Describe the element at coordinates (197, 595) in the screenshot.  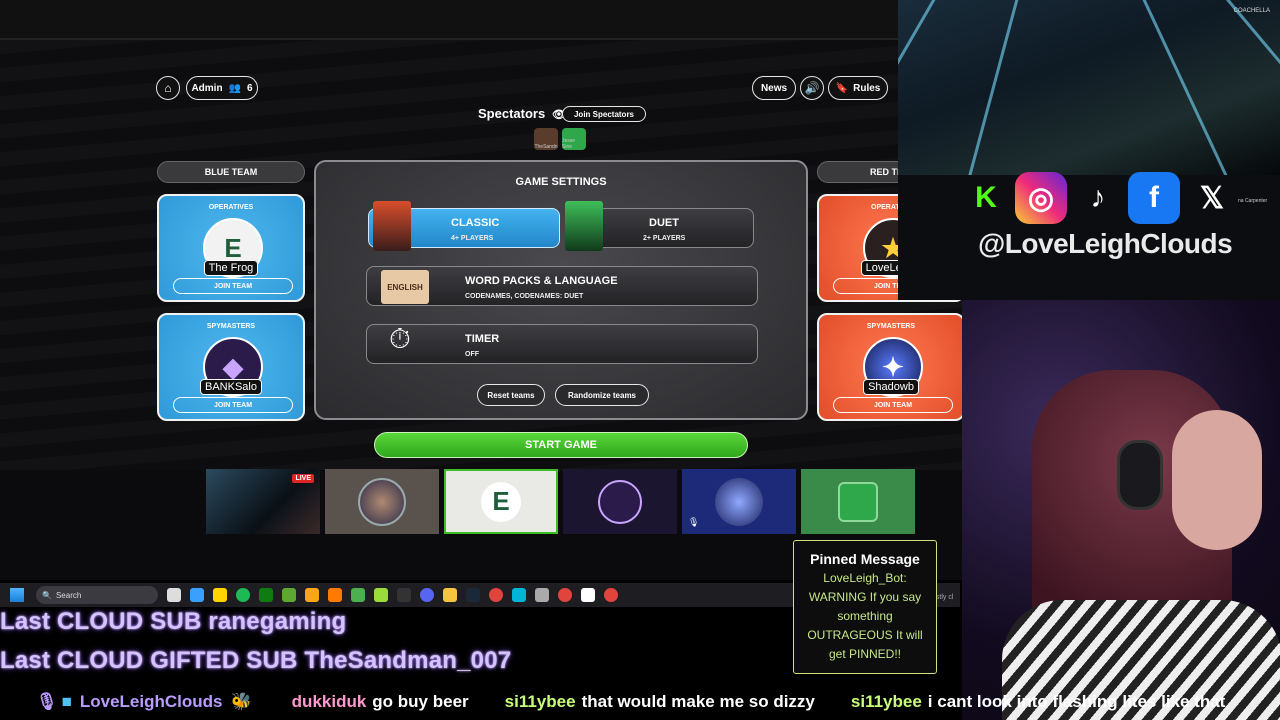
I see `widgets-icon` at that location.